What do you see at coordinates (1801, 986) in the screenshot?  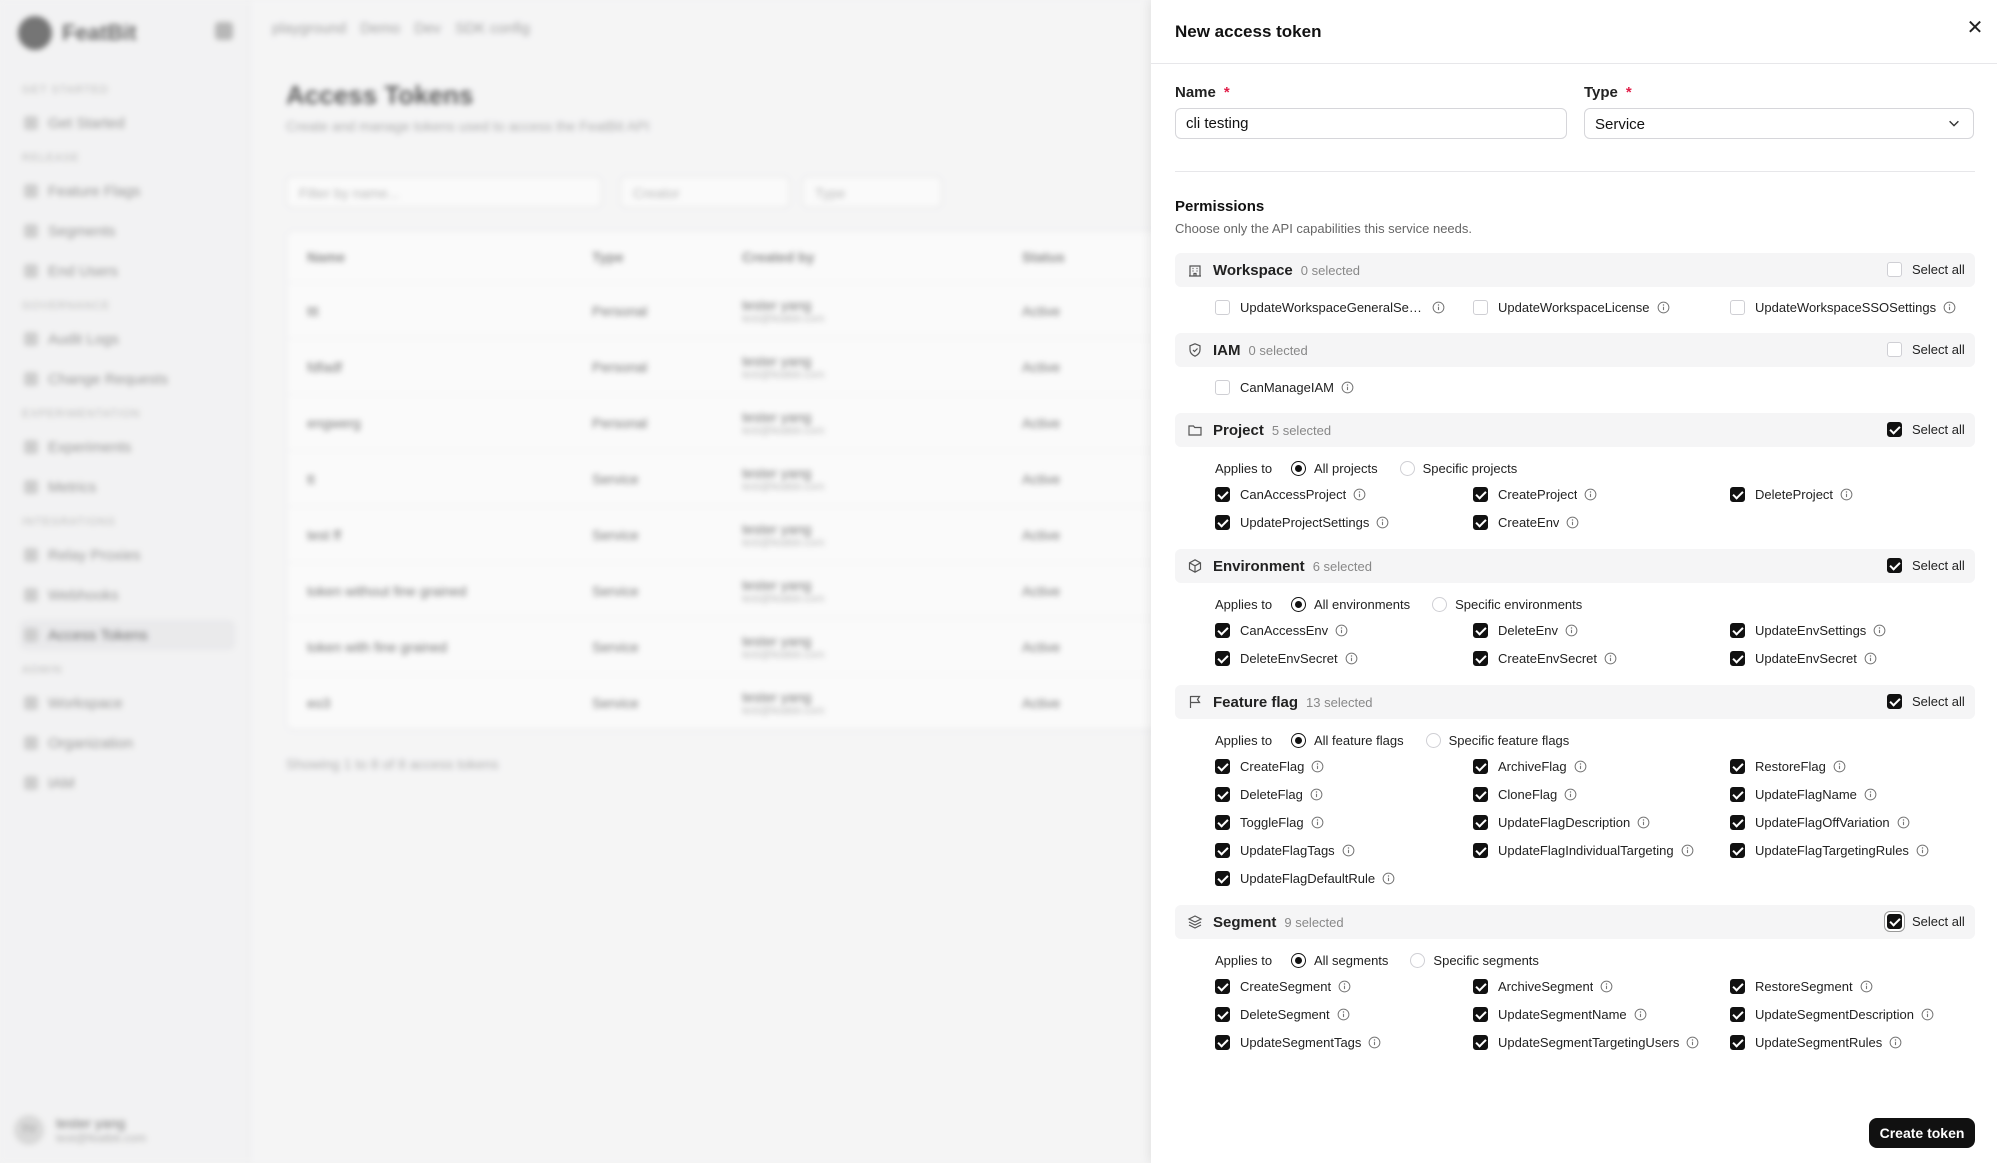 I see `permission-checkbox: RestoreSegment` at bounding box center [1801, 986].